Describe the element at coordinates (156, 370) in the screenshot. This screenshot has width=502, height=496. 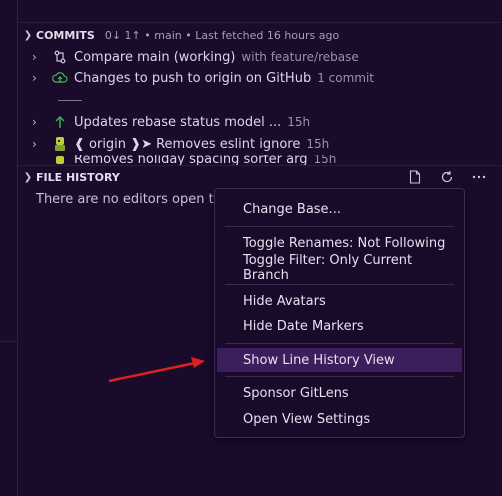
I see `annotation-arrow-icon` at that location.